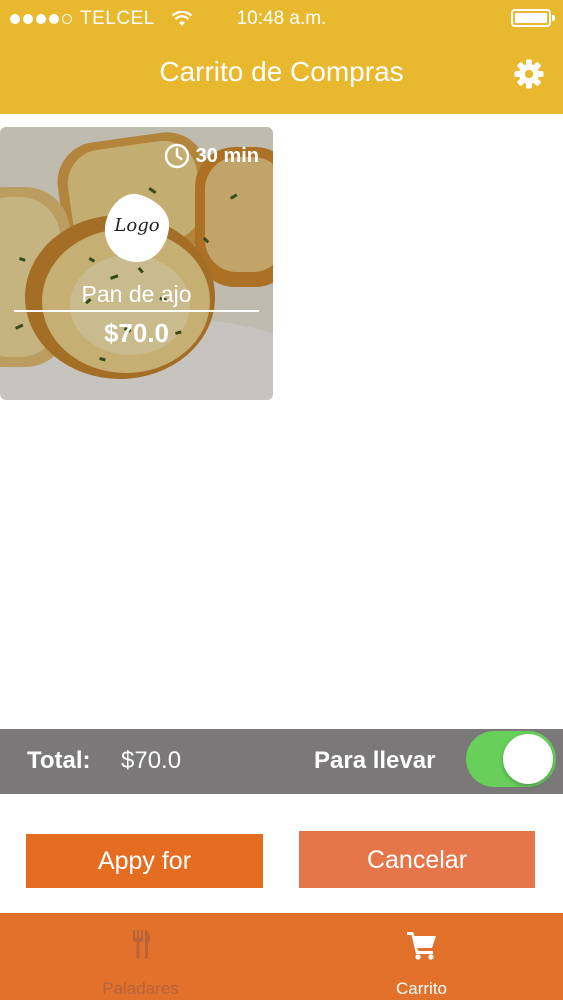 This screenshot has width=563, height=1000. I want to click on takeaway-toggle, so click(511, 759).